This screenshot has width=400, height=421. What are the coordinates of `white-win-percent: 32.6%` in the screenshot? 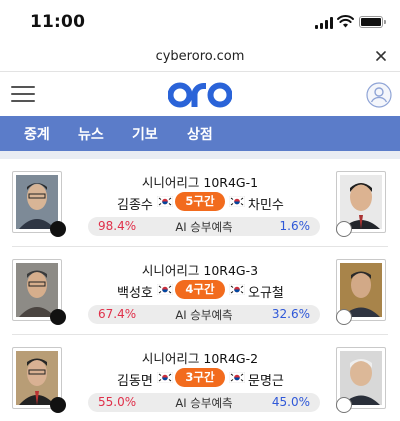 It's located at (290, 314).